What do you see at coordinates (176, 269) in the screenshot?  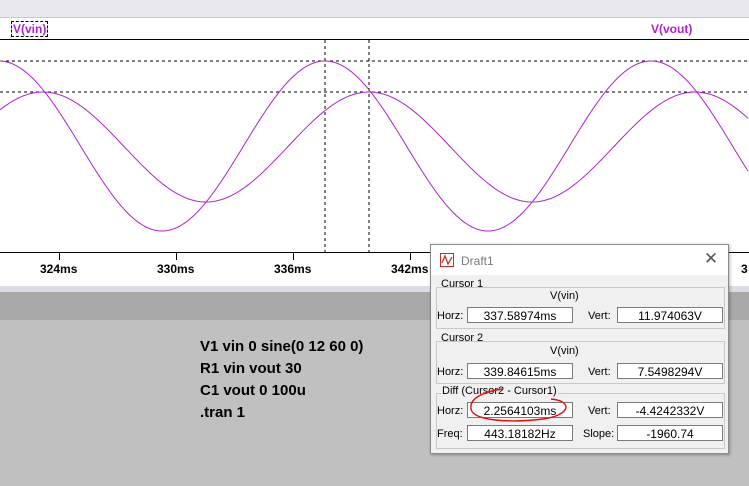 I see `x-tick-label: 330ms` at bounding box center [176, 269].